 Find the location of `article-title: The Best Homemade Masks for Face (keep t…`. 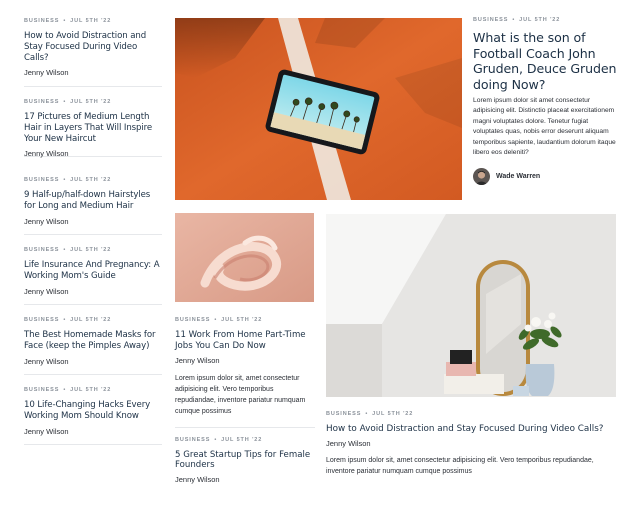

article-title: The Best Homemade Masks for Face (keep t… is located at coordinates (93, 341).